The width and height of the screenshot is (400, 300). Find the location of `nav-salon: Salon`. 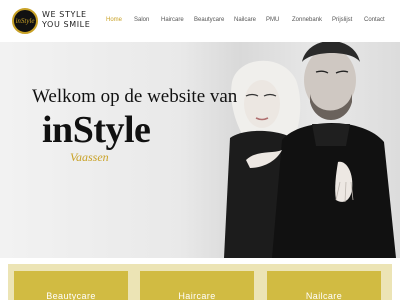

nav-salon: Salon is located at coordinates (141, 20).